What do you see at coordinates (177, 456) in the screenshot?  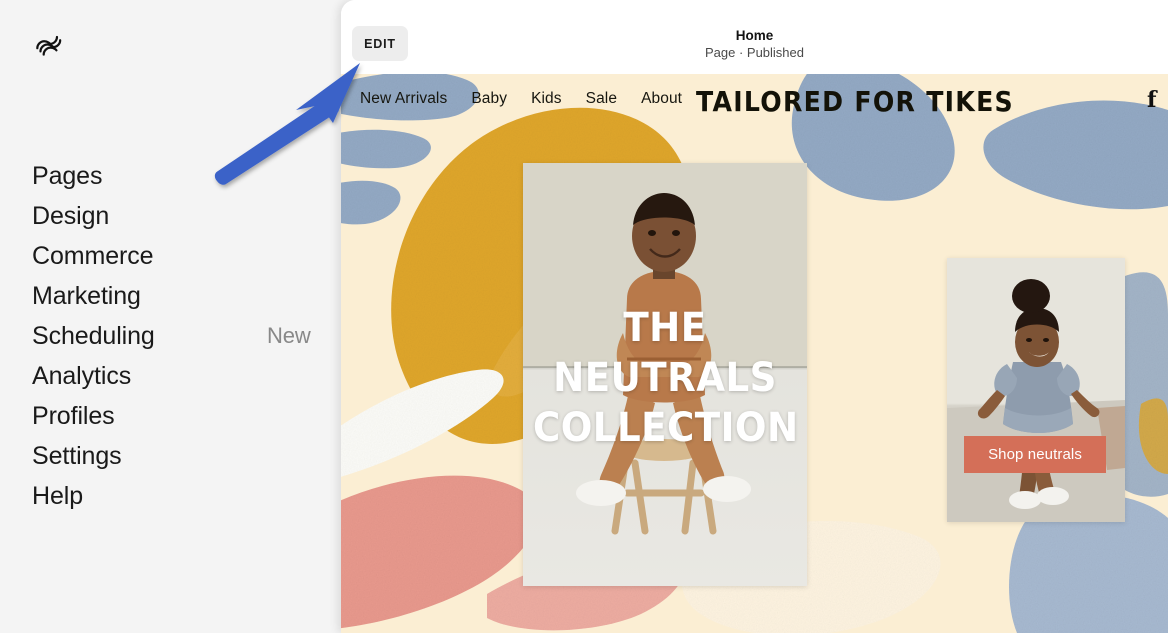 I see `sidebar-item-settings: Settings` at bounding box center [177, 456].